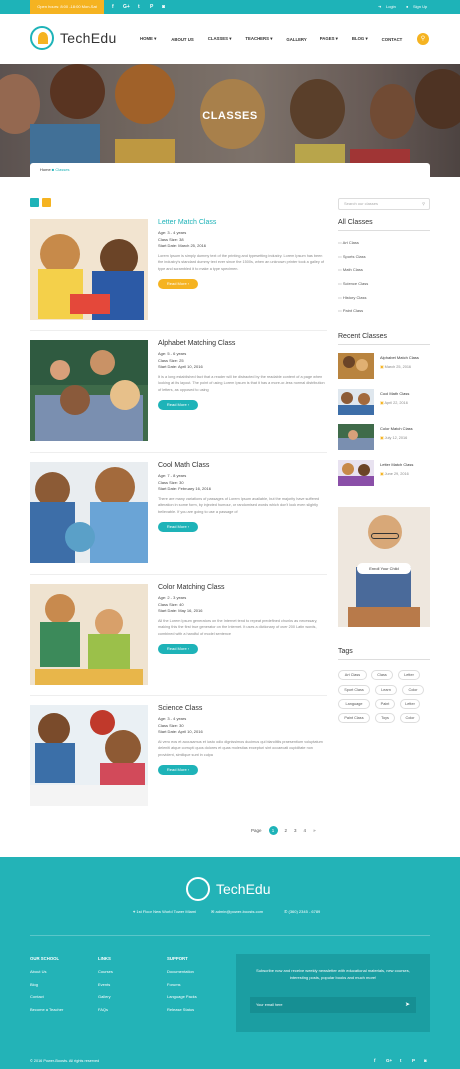 This screenshot has height=1069, width=460. What do you see at coordinates (256, 830) in the screenshot?
I see `pagination-label: Page` at bounding box center [256, 830].